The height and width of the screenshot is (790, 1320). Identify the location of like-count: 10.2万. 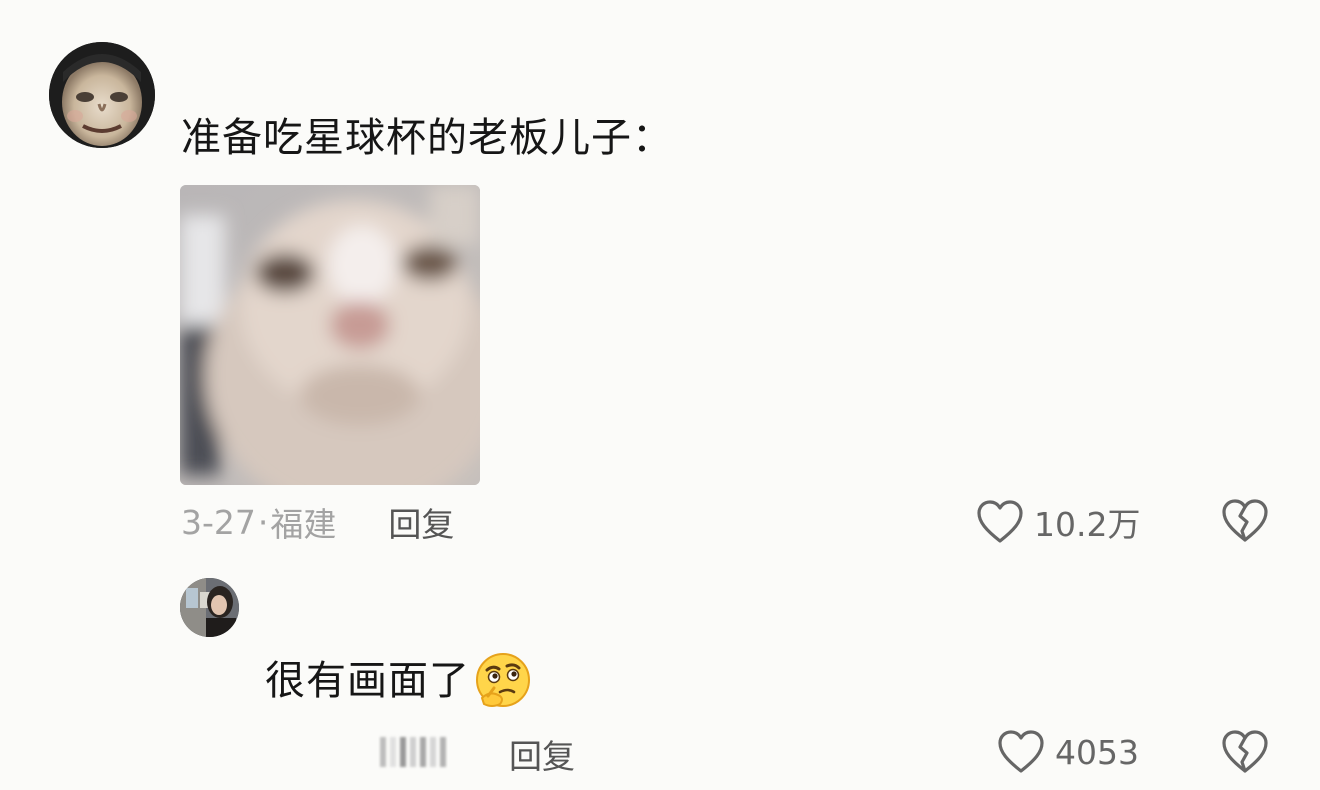
(1087, 524).